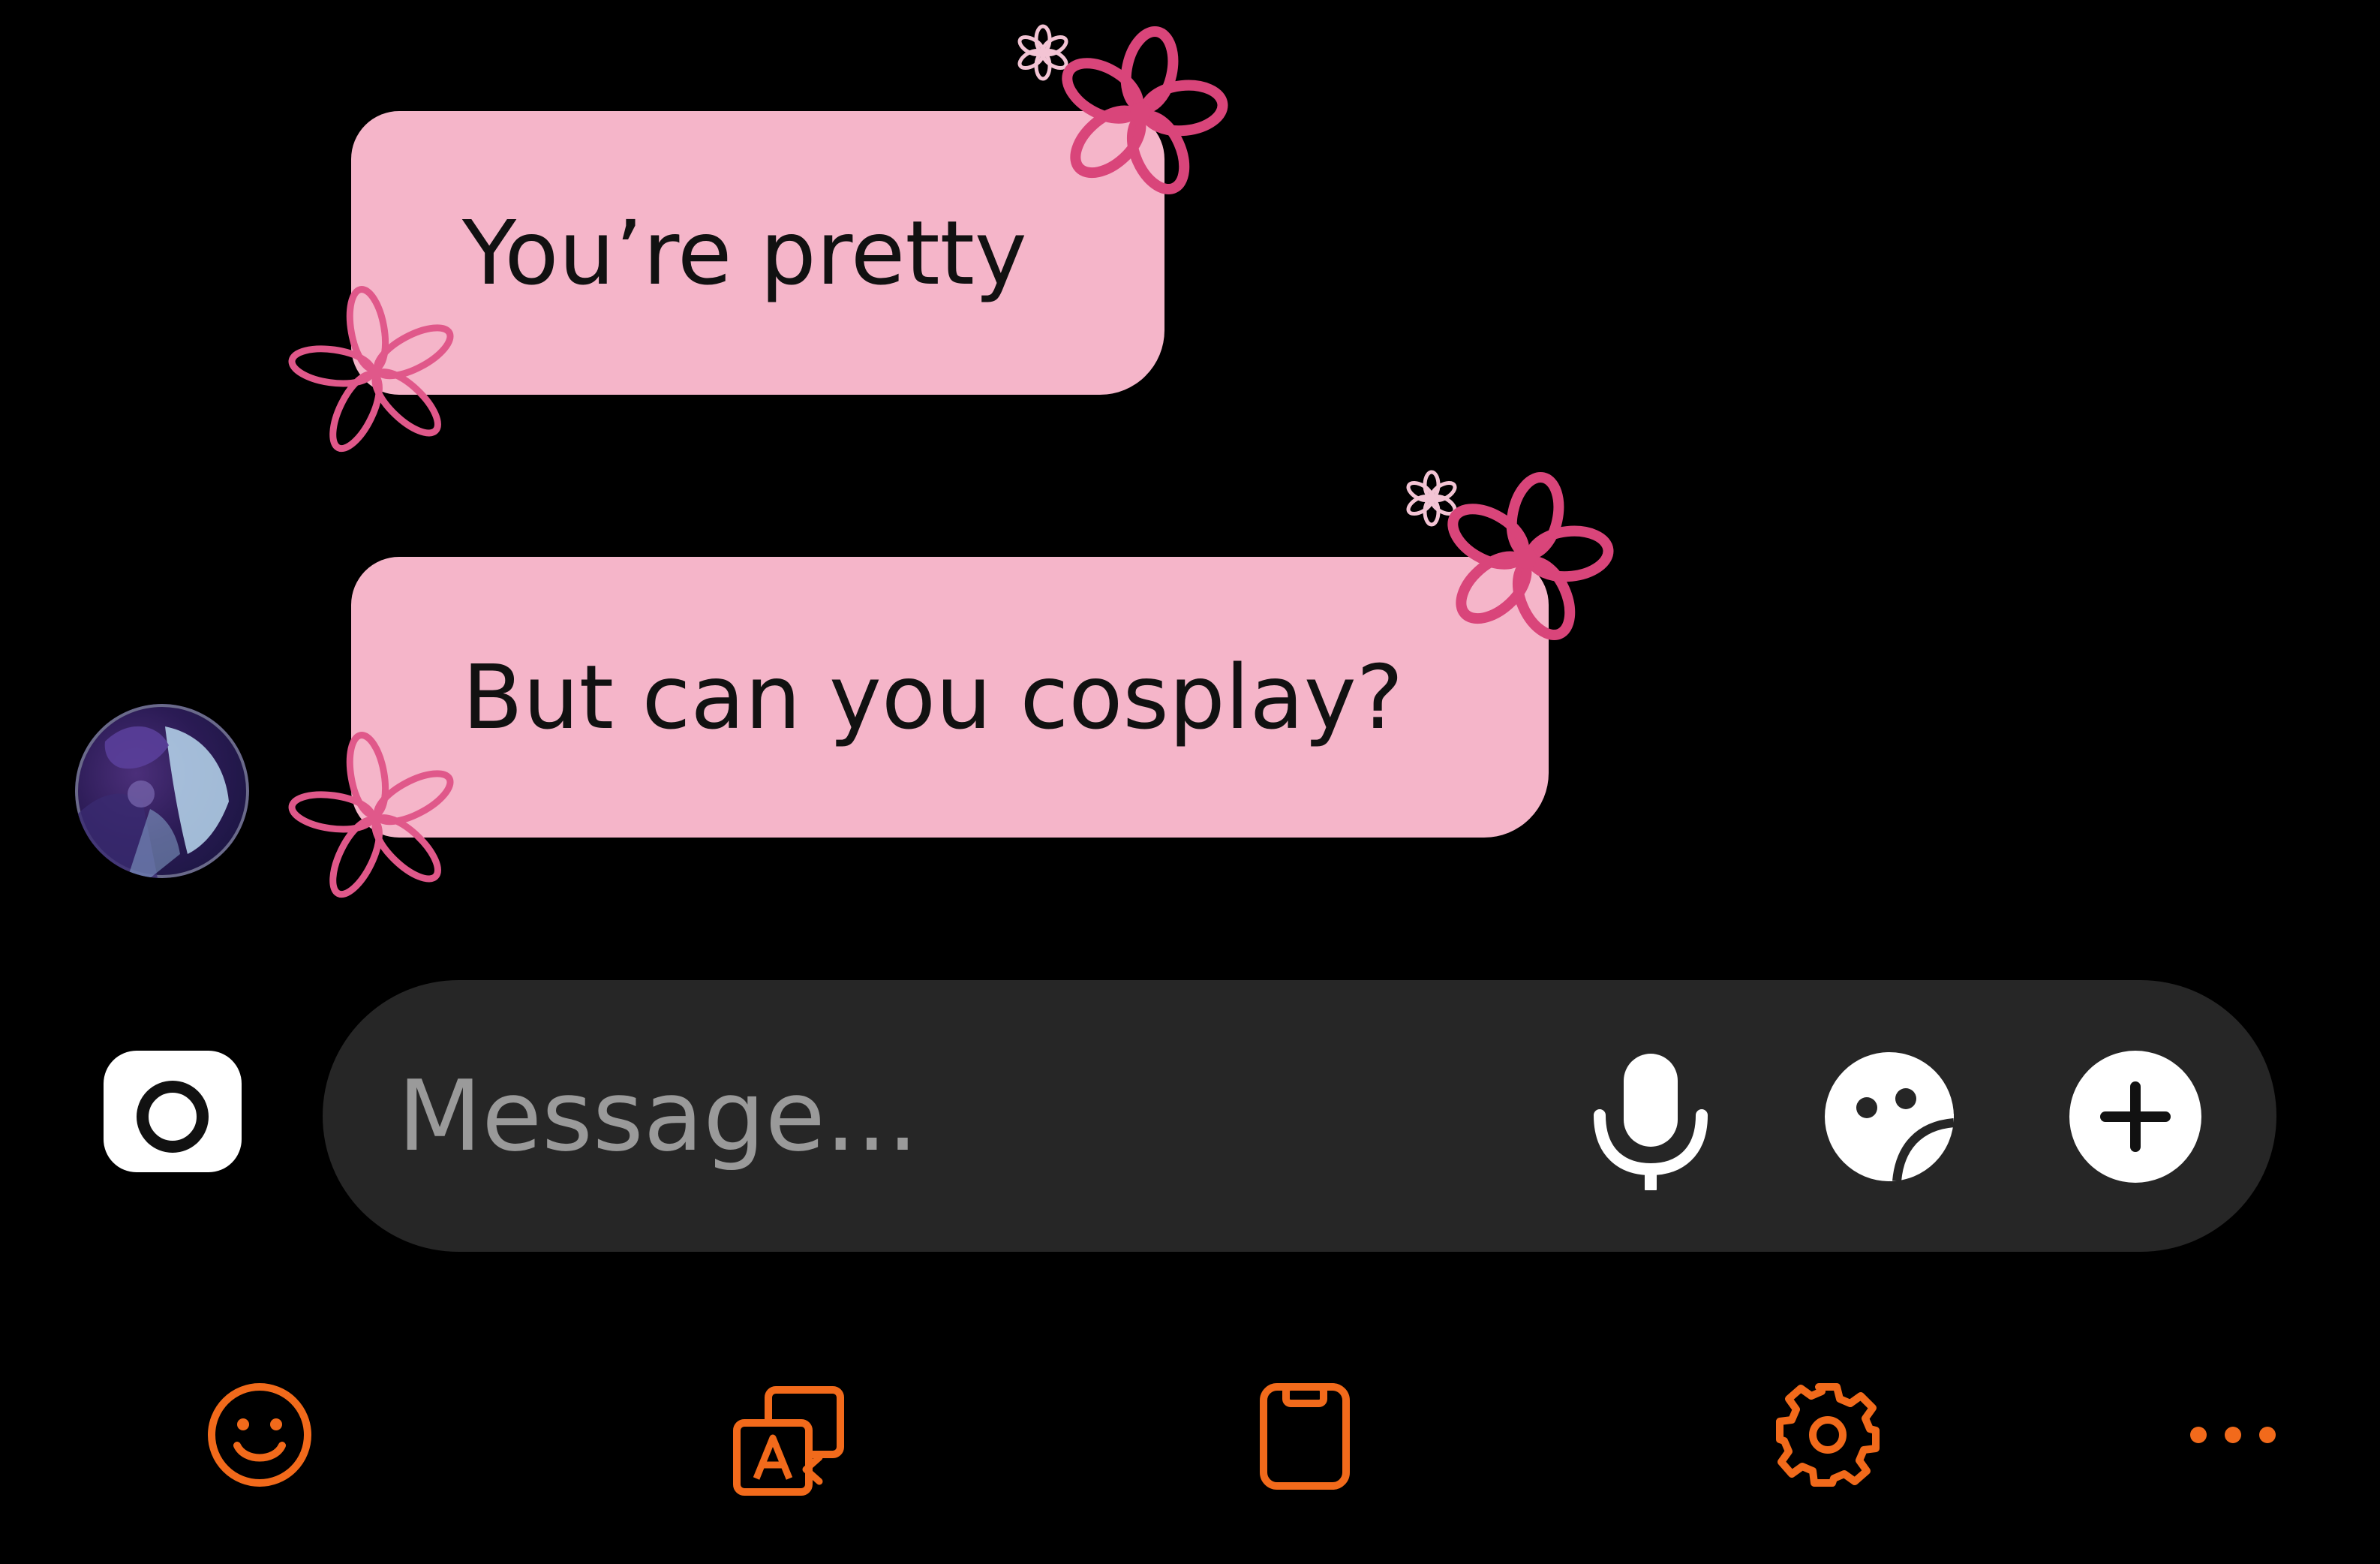 The width and height of the screenshot is (2380, 1564). I want to click on translate-button, so click(789, 1441).